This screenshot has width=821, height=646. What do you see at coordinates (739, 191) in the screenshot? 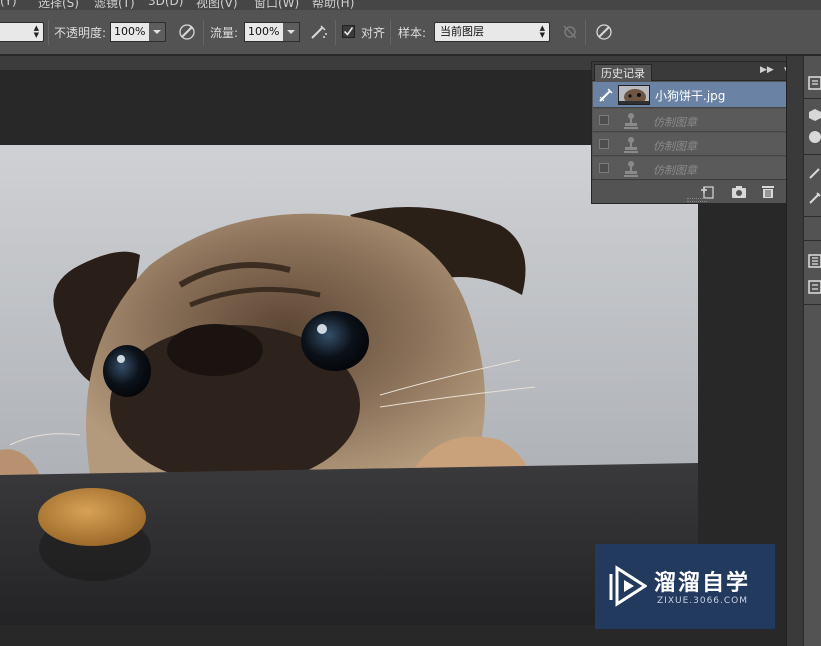
I see `camera-icon` at bounding box center [739, 191].